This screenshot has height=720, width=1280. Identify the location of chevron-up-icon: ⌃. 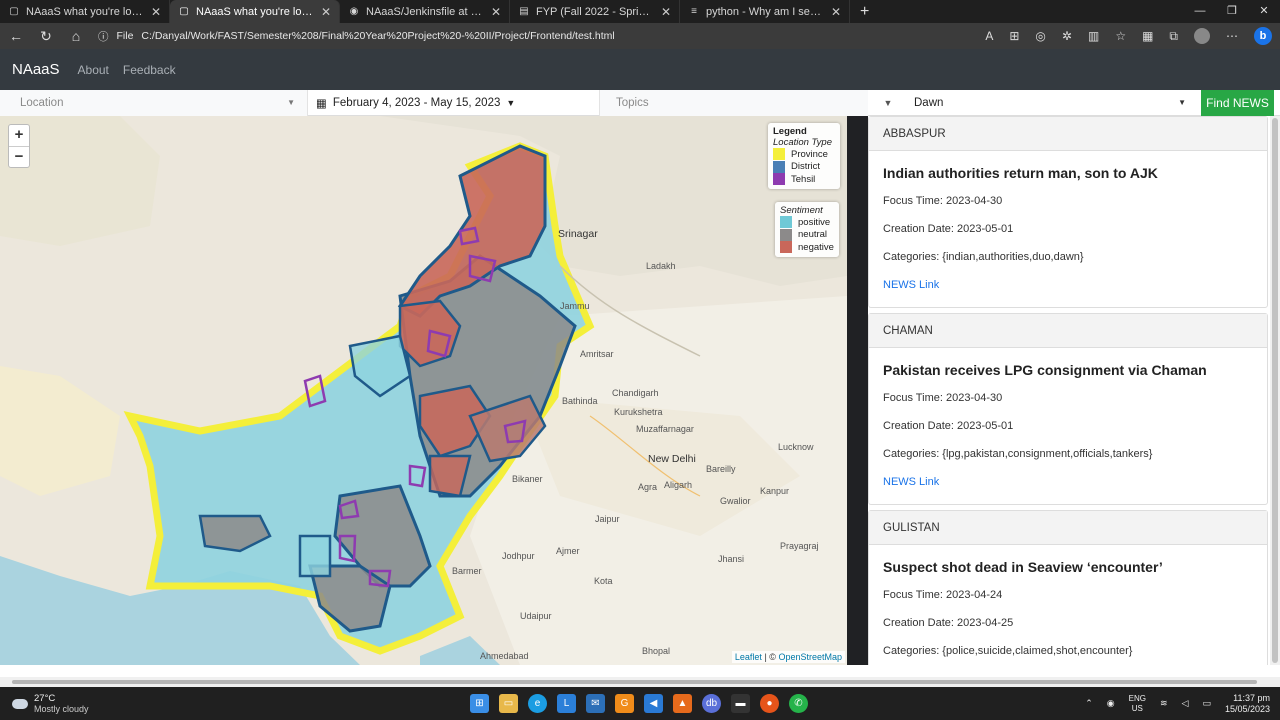
(1089, 703).